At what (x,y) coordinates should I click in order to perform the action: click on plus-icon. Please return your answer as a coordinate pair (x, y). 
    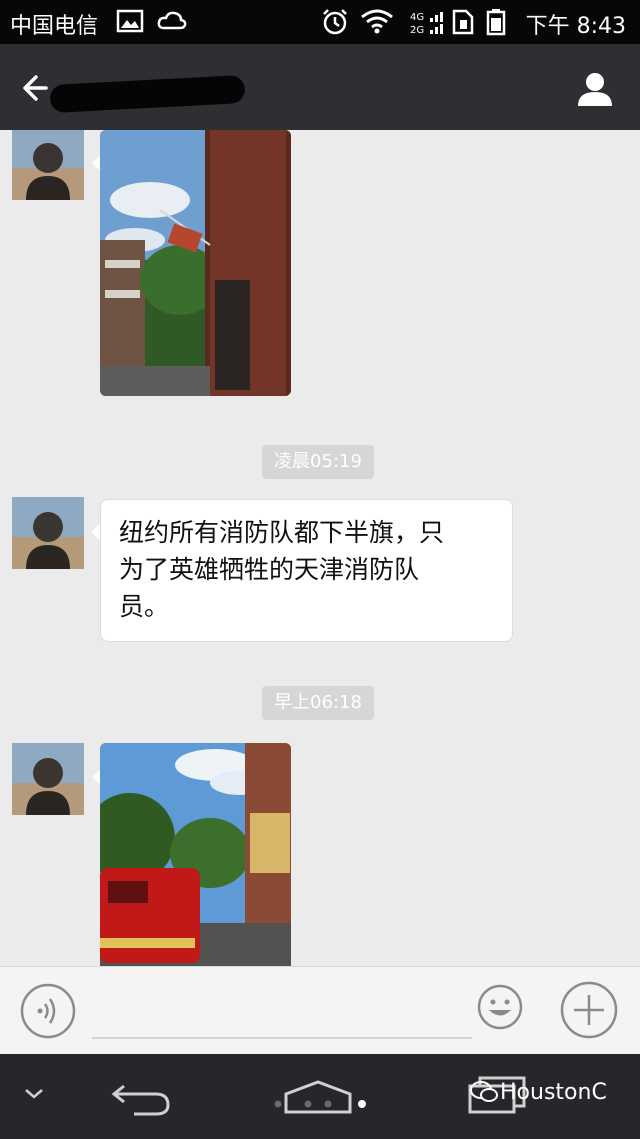
    Looking at the image, I should click on (589, 1010).